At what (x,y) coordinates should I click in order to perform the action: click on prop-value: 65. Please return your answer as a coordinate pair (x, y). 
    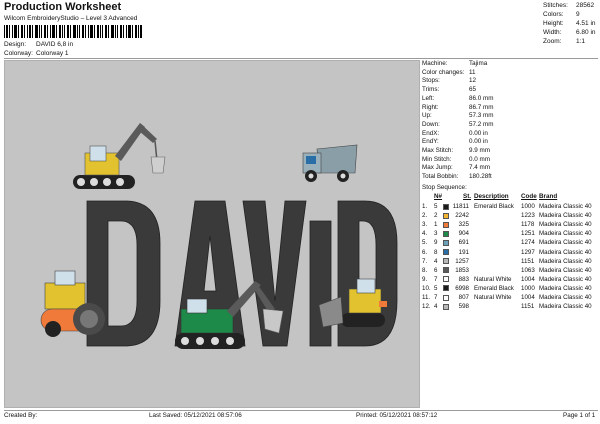
    Looking at the image, I should click on (473, 90).